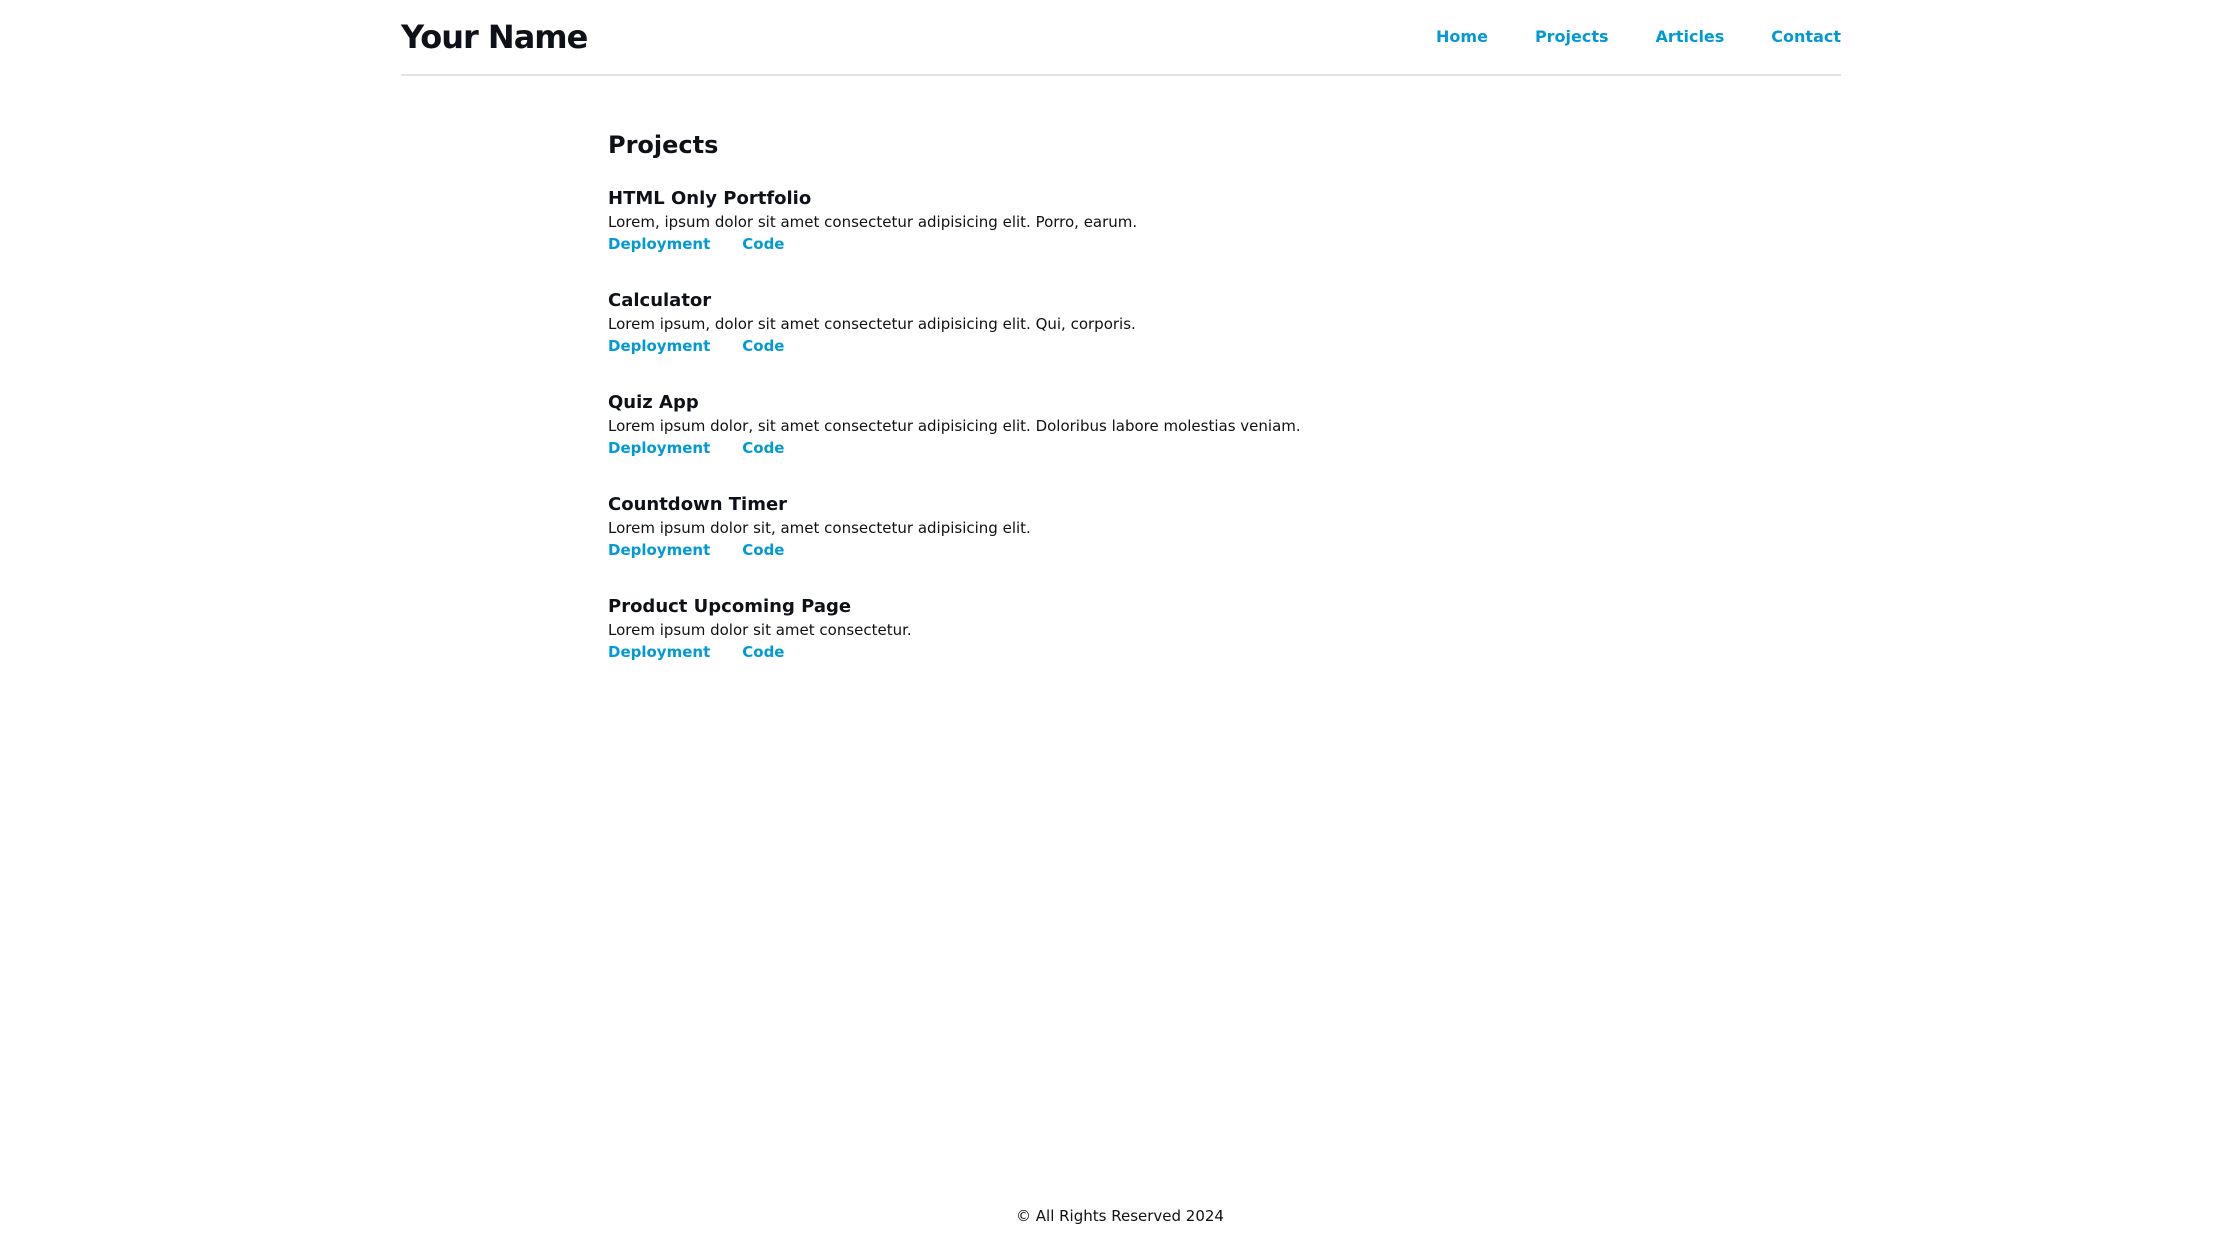 The height and width of the screenshot is (1260, 2240). I want to click on site-header: Your Name Home Projects Articles Contact, so click(1121, 38).